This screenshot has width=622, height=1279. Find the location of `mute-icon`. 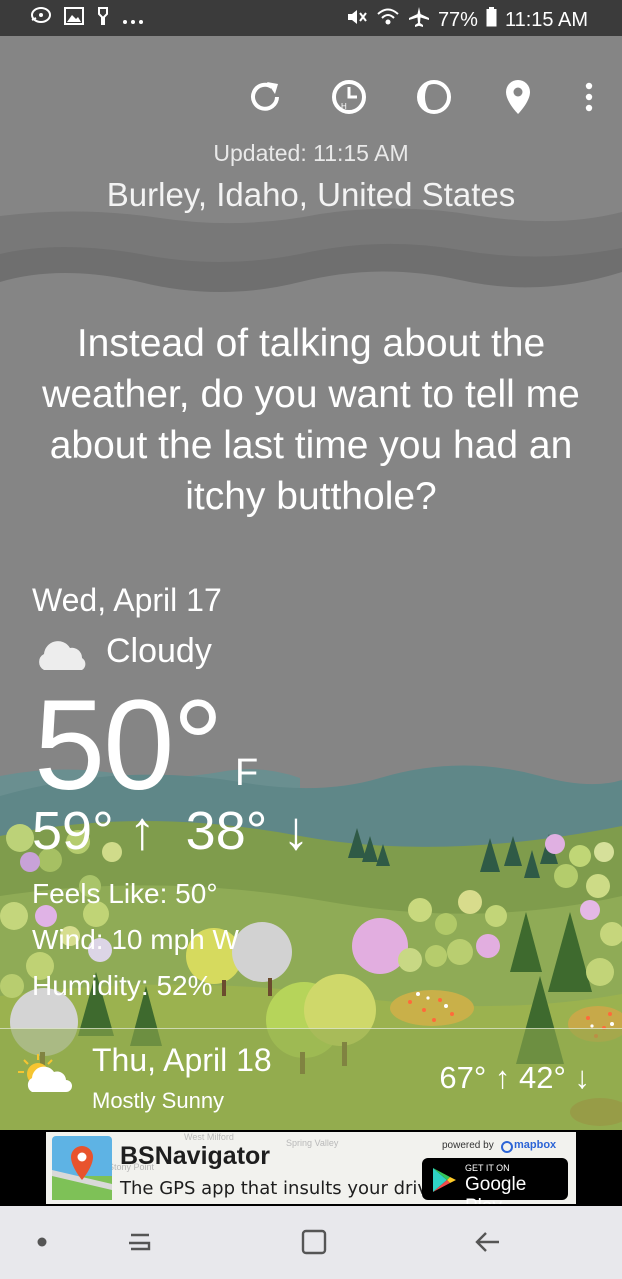

mute-icon is located at coordinates (357, 20).